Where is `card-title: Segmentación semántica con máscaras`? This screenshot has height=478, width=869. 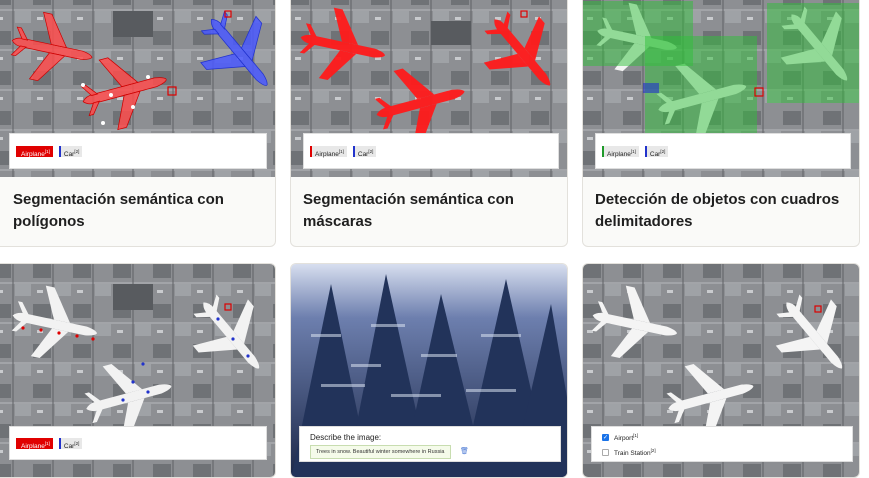 card-title: Segmentación semántica con máscaras is located at coordinates (408, 210).